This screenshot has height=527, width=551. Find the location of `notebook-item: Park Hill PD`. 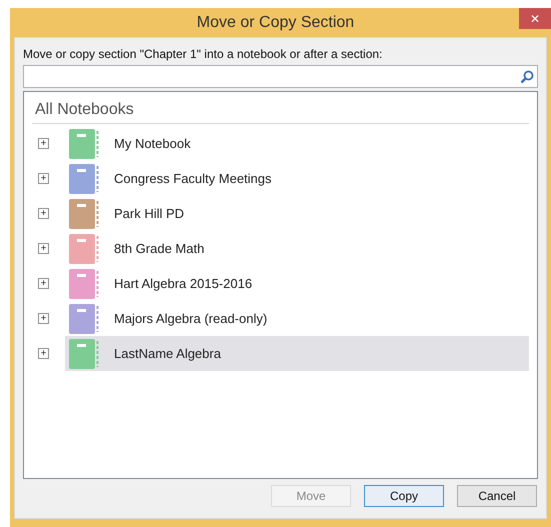

notebook-item: Park Hill PD is located at coordinates (297, 213).